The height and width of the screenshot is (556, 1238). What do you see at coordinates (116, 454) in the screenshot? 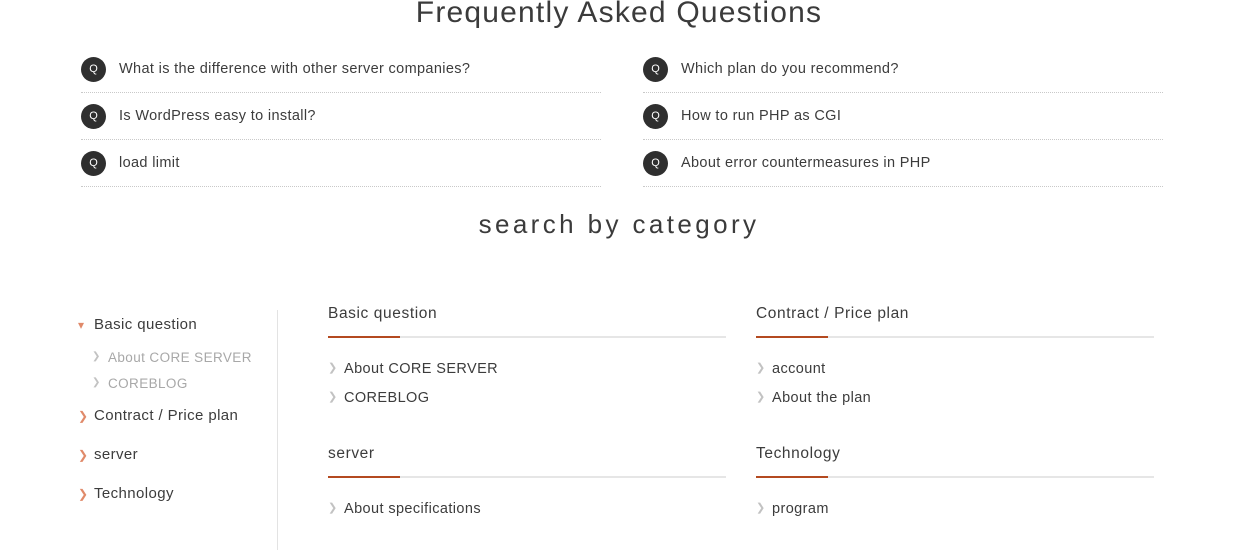
I see `sidebar-item-label: server` at bounding box center [116, 454].